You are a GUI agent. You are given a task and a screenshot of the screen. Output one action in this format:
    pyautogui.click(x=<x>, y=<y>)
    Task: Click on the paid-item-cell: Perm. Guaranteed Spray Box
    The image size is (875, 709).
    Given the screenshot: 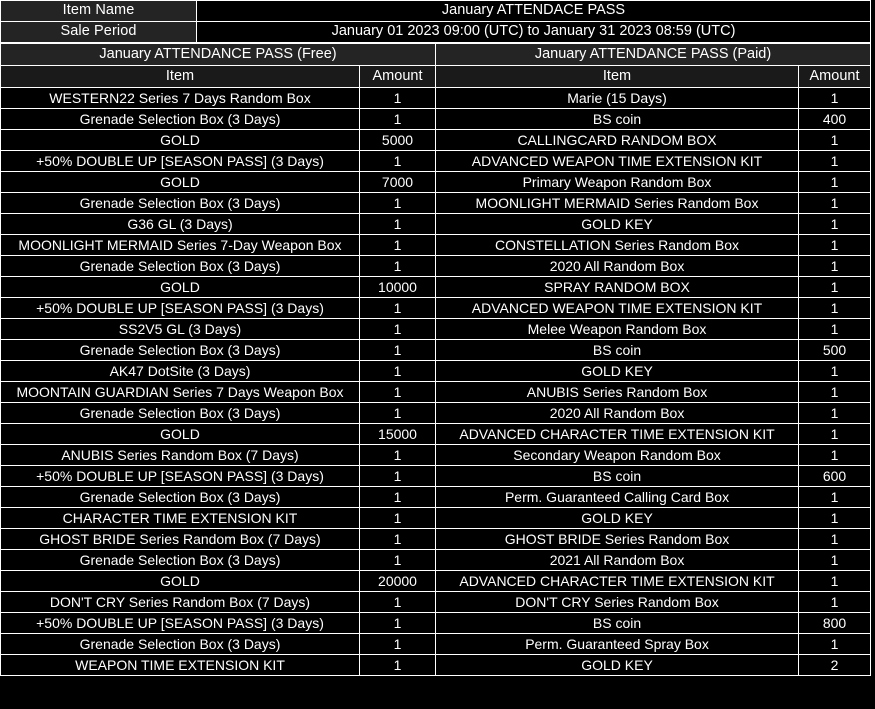 What is the action you would take?
    pyautogui.click(x=617, y=644)
    